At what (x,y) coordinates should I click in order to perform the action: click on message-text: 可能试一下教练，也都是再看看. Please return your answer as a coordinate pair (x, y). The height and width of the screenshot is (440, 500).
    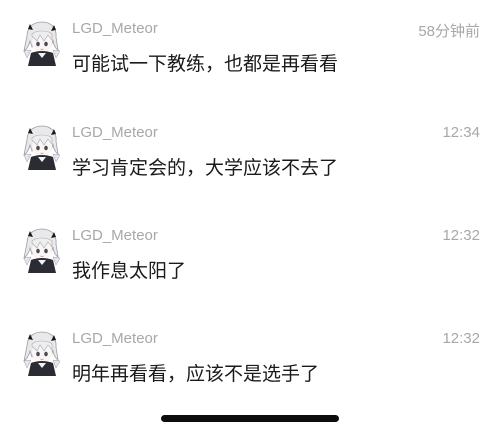
    Looking at the image, I should click on (205, 64).